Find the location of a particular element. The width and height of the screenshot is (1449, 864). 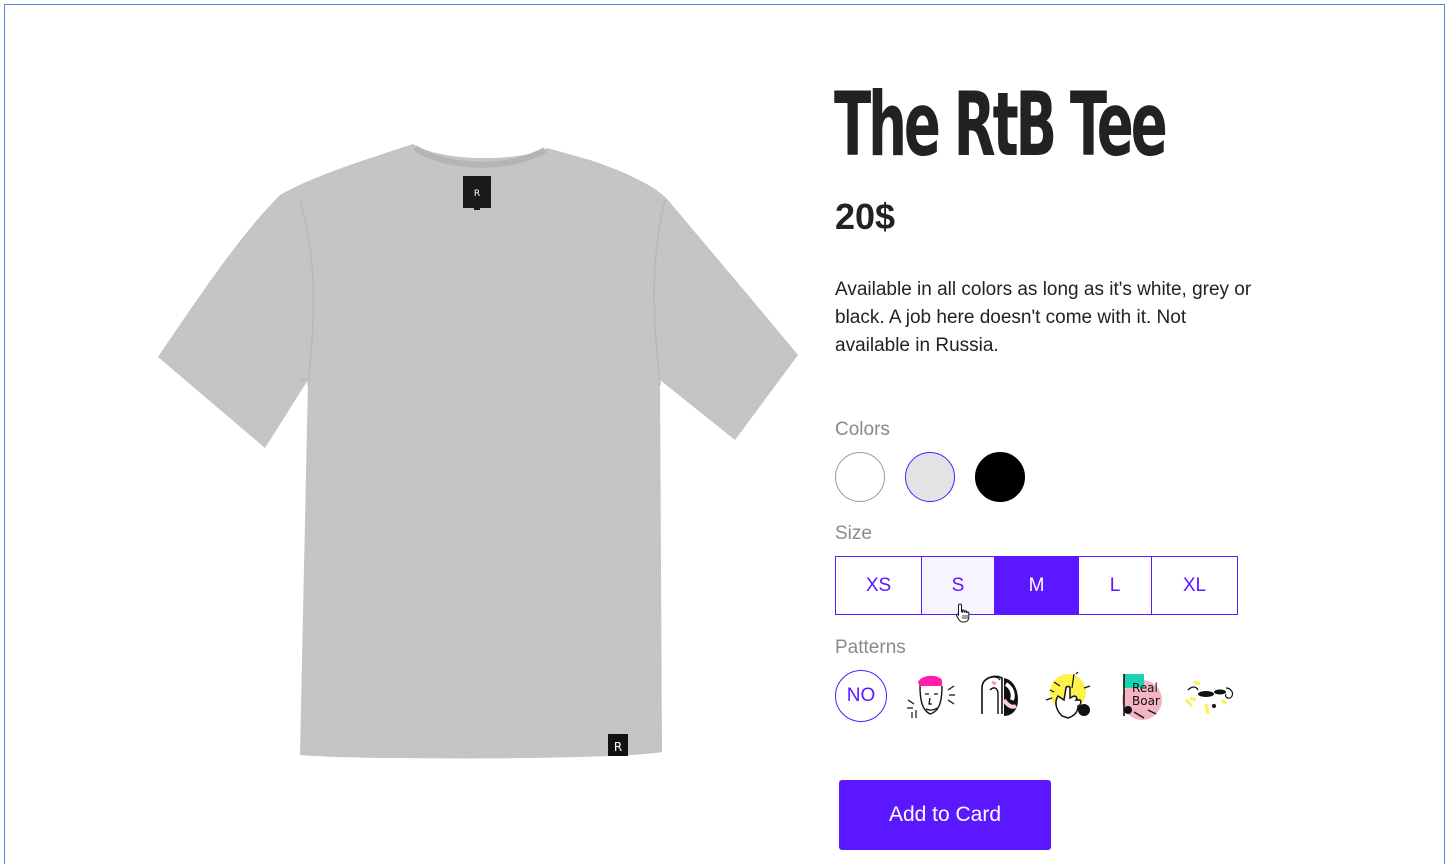

product-title: The RtB Tee is located at coordinates (1001, 124).